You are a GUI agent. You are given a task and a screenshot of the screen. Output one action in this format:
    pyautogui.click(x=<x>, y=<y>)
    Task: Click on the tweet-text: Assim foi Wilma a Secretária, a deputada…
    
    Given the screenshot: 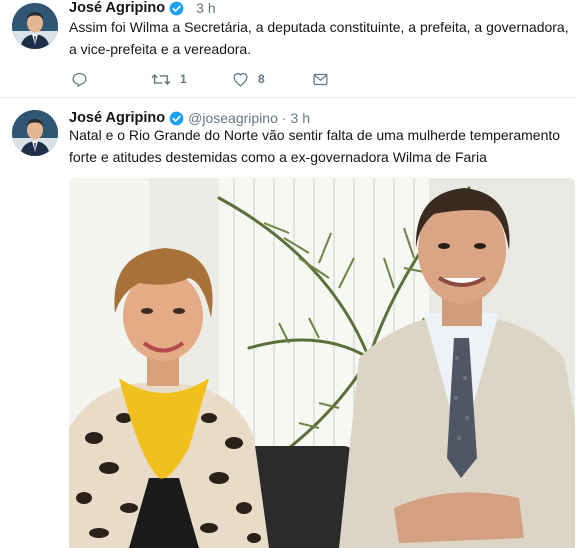 What is the action you would take?
    pyautogui.click(x=319, y=38)
    